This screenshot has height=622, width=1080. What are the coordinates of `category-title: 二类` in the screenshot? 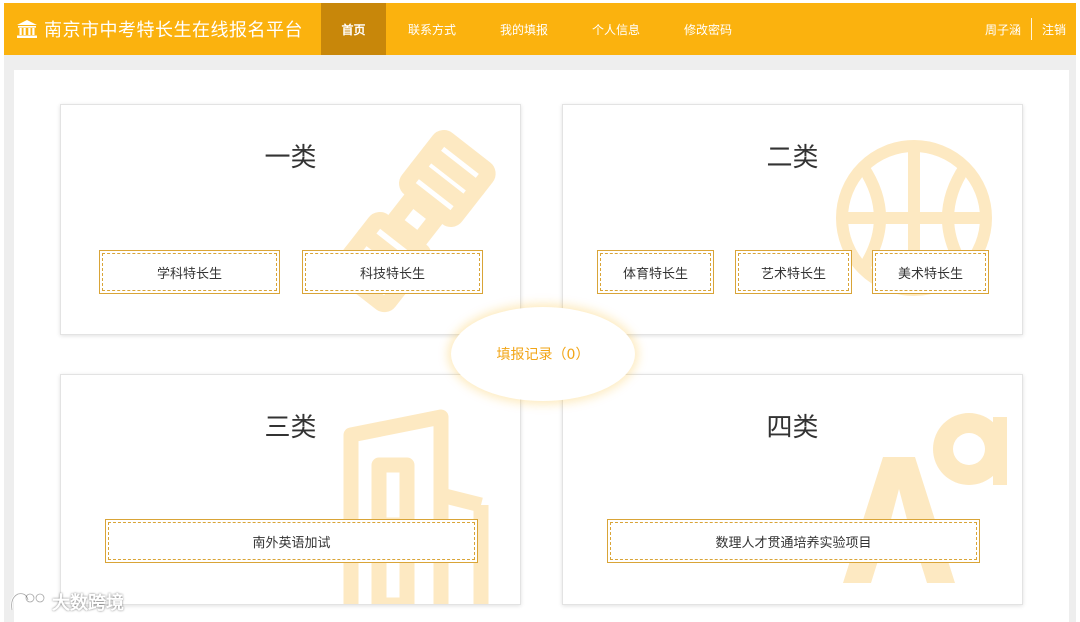 It's located at (792, 158).